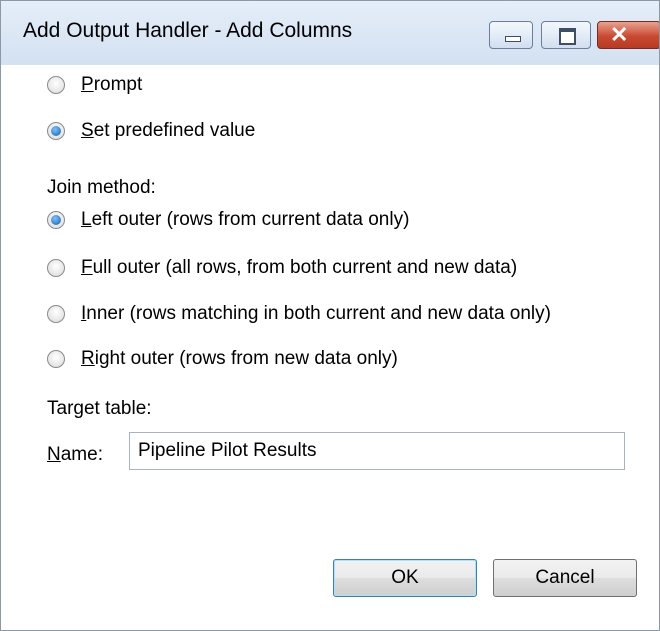 The image size is (660, 631). I want to click on radio-set-predefined: Set predefined value, so click(151, 131).